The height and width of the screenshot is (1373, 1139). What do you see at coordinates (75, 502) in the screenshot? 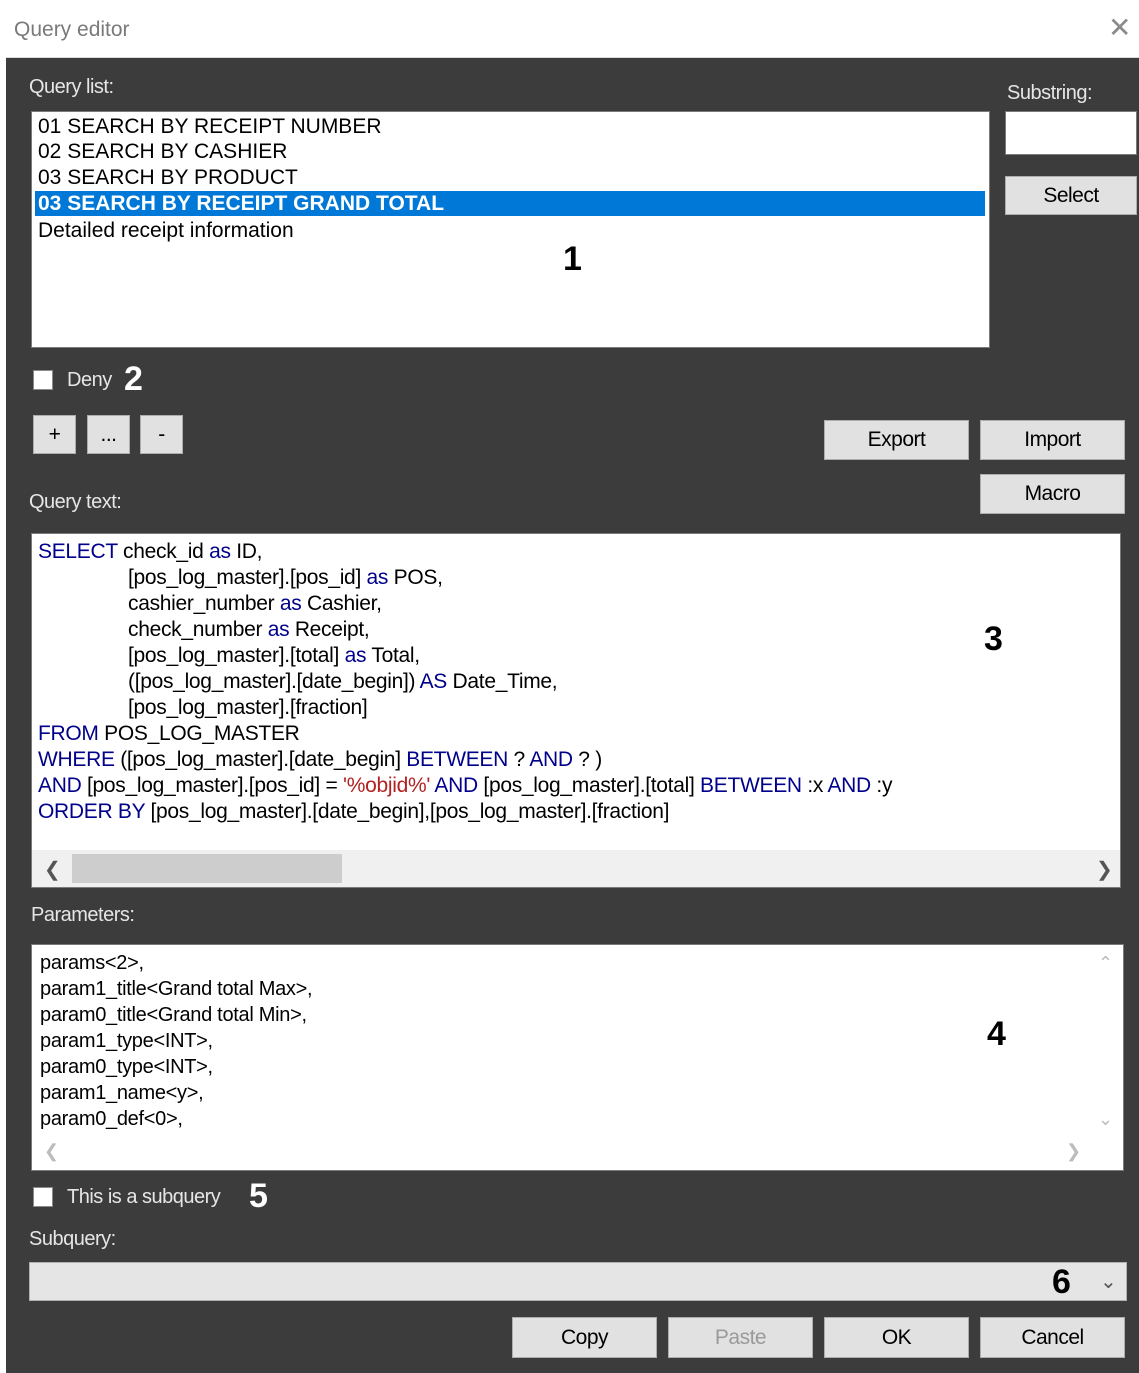
I see `query-text-label: Query text:` at bounding box center [75, 502].